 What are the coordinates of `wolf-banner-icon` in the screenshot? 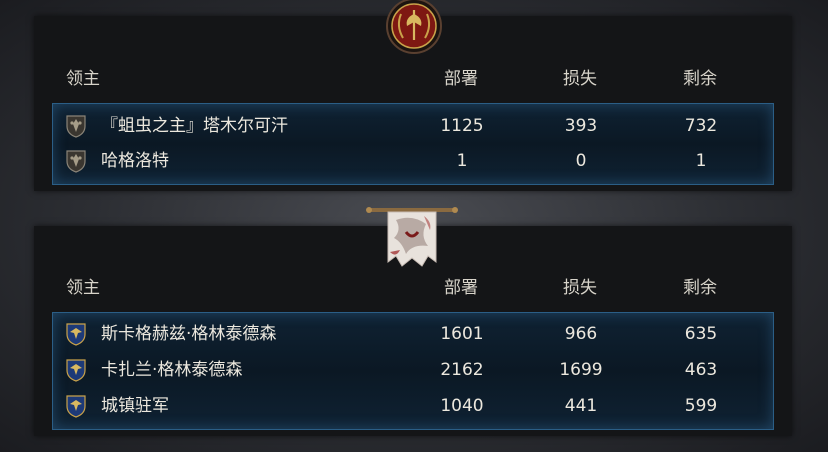 It's located at (412, 238).